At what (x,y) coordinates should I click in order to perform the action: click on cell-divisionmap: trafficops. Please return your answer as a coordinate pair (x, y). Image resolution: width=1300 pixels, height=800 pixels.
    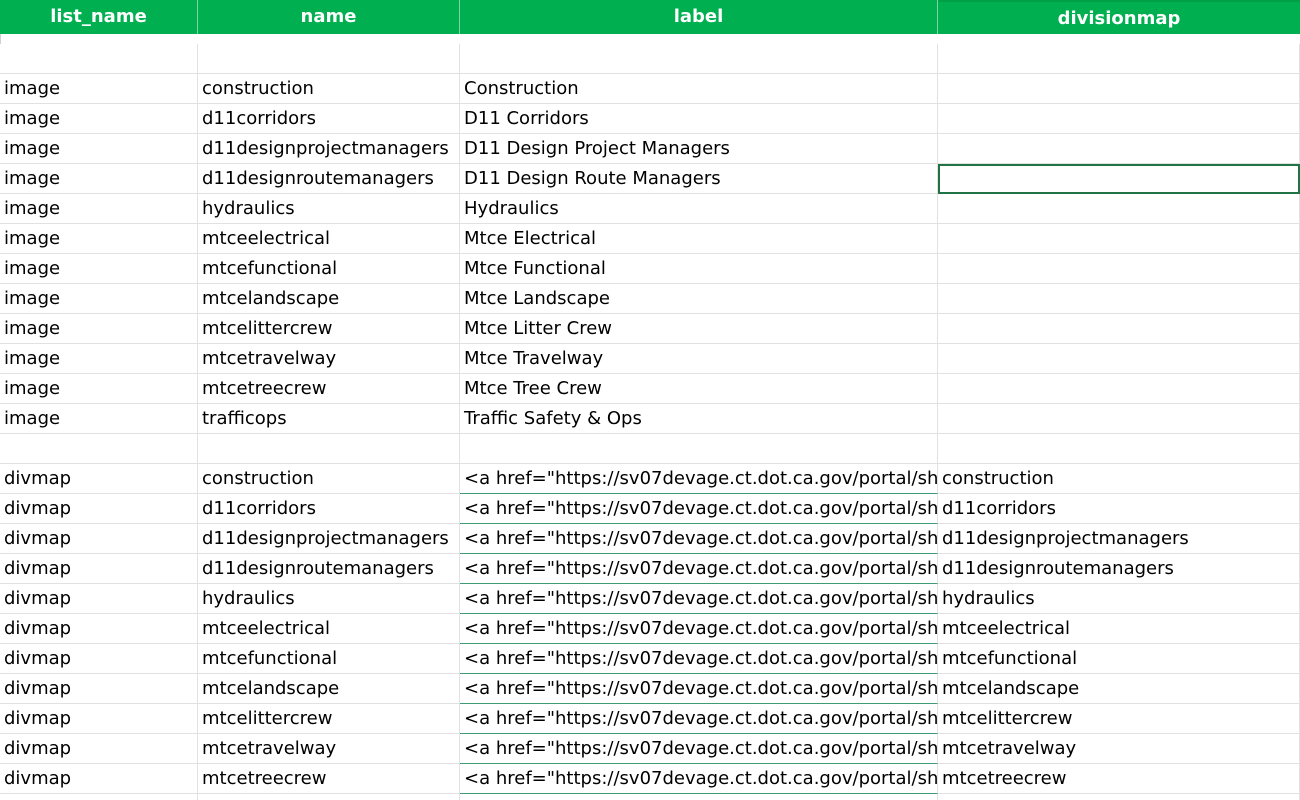
    Looking at the image, I should click on (1119, 797).